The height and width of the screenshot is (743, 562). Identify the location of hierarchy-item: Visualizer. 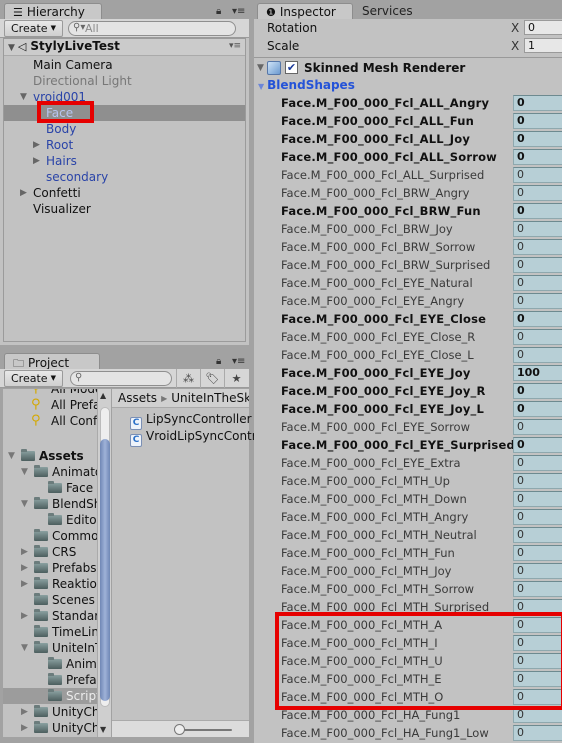
(124, 209).